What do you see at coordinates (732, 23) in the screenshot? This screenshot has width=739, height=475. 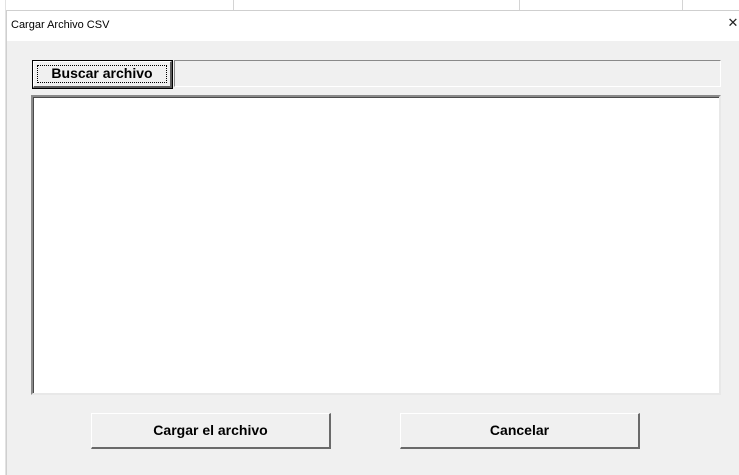 I see `close-icon: ✕` at bounding box center [732, 23].